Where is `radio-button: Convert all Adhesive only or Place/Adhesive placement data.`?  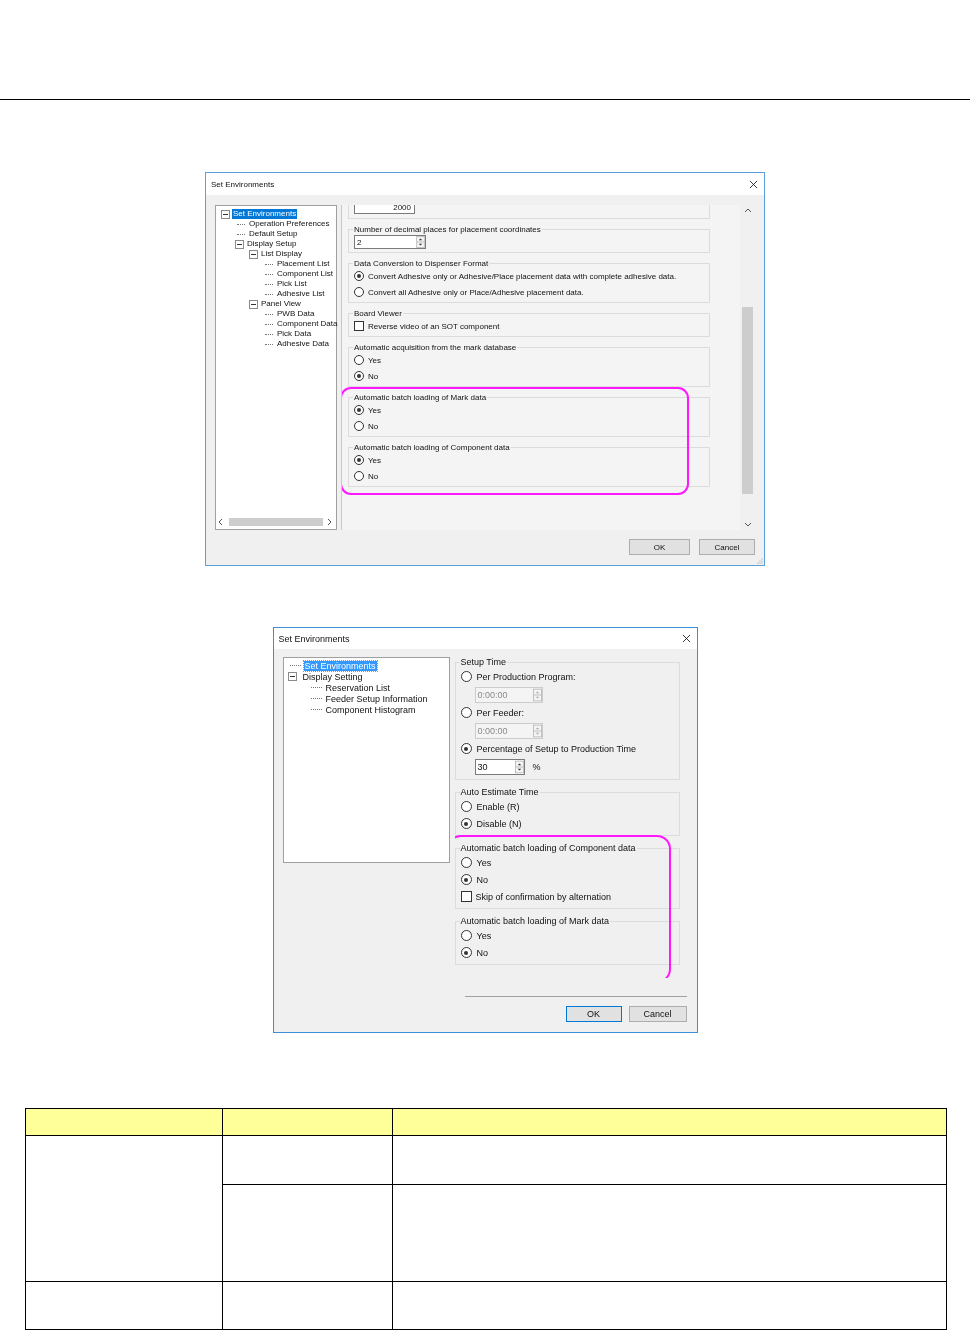
radio-button: Convert all Adhesive only or Place/Adhesive placement data. is located at coordinates (529, 292).